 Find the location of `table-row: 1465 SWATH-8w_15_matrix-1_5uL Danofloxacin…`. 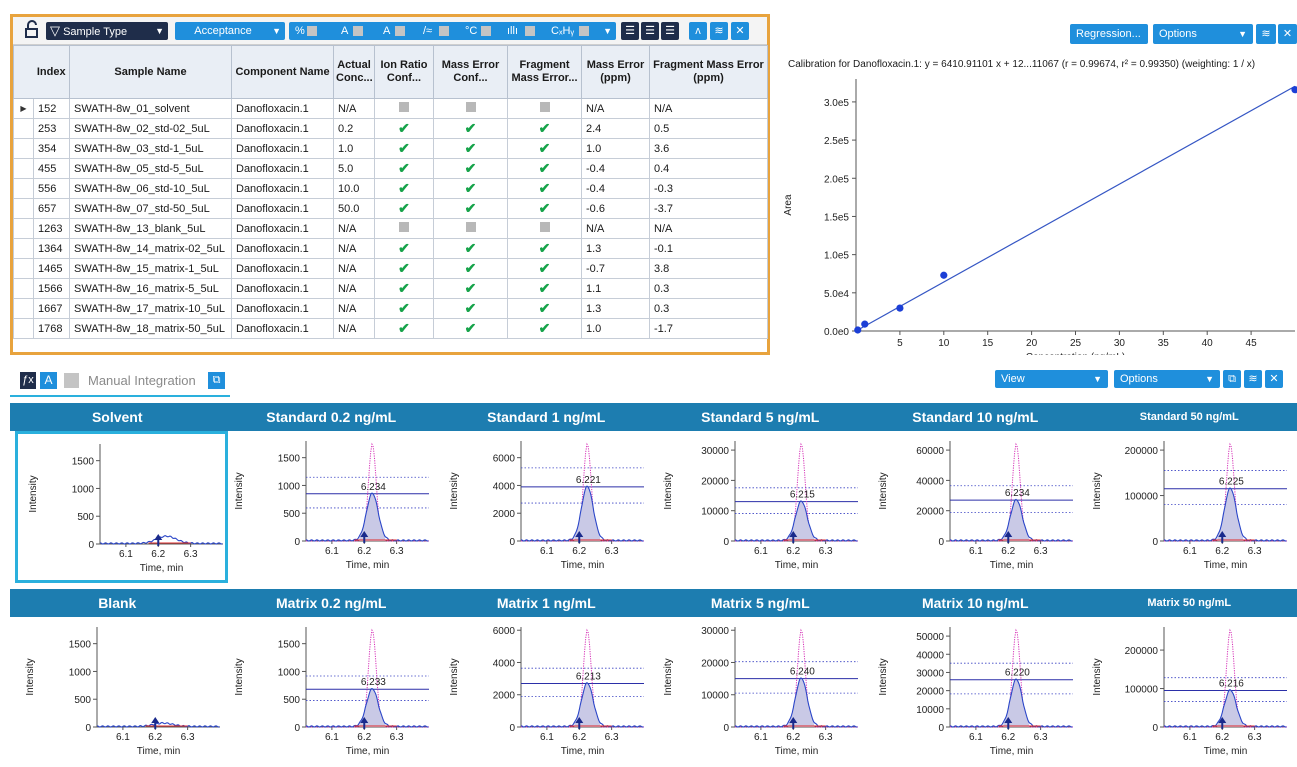

table-row: 1465 SWATH-8w_15_matrix-1_5uL Danofloxacin… is located at coordinates (390, 268).